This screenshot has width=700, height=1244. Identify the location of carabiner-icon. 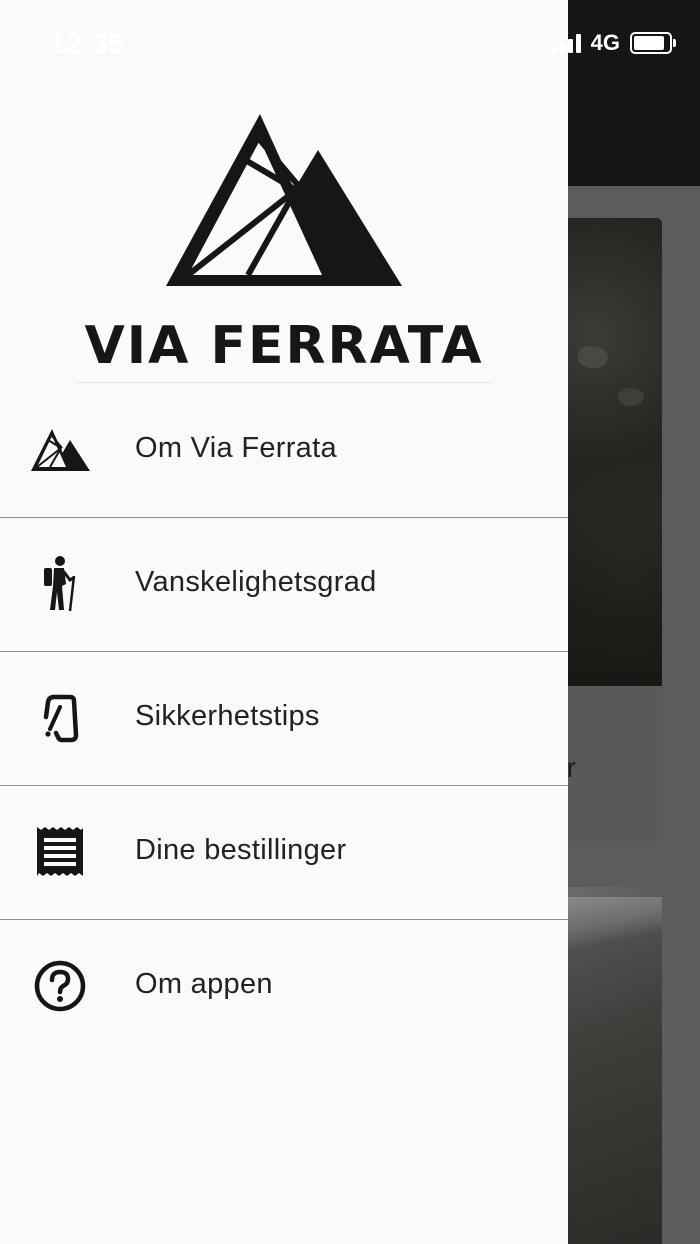
(60, 718).